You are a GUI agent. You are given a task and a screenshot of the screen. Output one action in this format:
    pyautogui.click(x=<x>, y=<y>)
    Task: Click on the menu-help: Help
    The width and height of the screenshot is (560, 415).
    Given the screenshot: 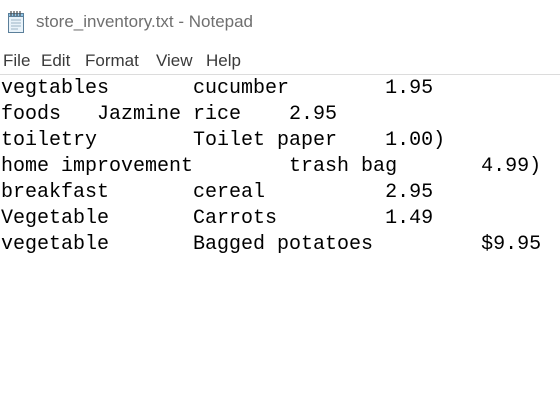 What is the action you would take?
    pyautogui.click(x=223, y=61)
    